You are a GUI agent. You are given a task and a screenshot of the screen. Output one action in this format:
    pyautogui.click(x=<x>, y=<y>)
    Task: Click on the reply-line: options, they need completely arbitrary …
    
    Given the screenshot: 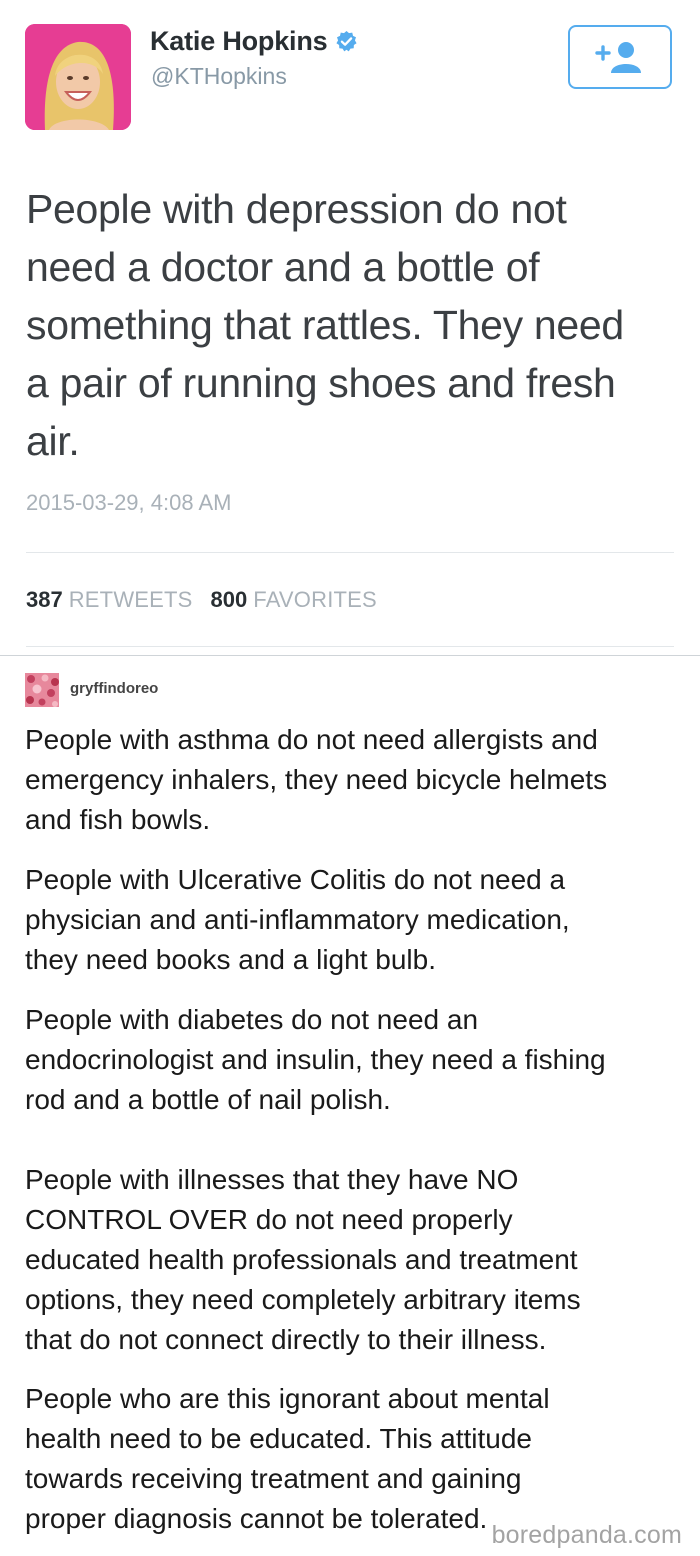 What is the action you would take?
    pyautogui.click(x=303, y=1299)
    